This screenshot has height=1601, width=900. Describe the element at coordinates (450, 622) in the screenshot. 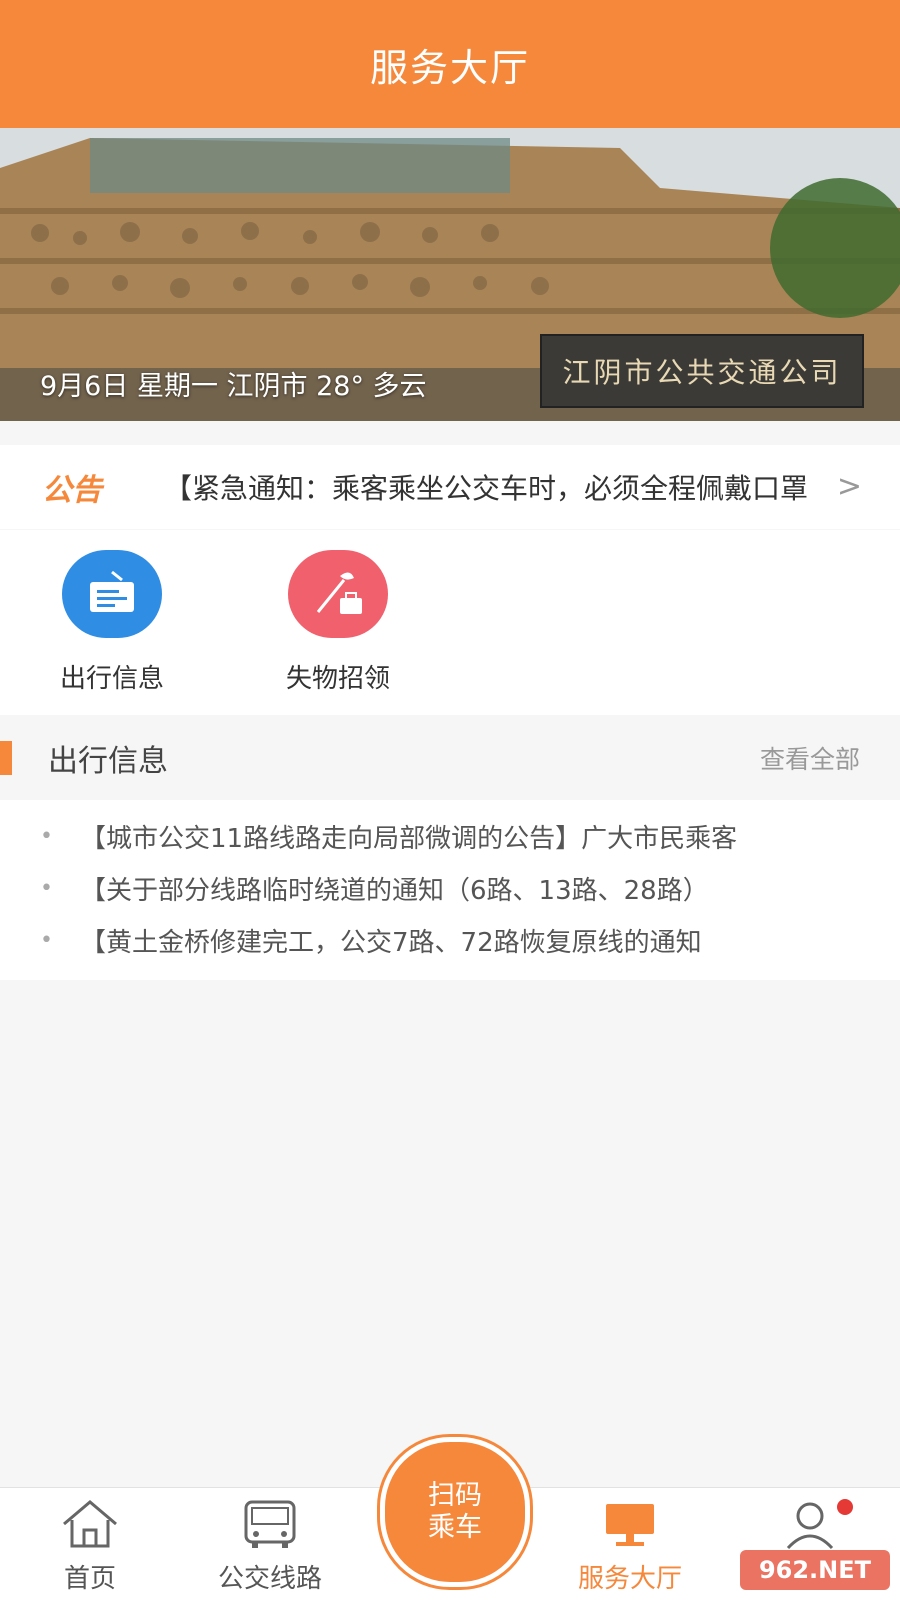

I see `shortcut-grid: 出行信息 失物招领` at that location.